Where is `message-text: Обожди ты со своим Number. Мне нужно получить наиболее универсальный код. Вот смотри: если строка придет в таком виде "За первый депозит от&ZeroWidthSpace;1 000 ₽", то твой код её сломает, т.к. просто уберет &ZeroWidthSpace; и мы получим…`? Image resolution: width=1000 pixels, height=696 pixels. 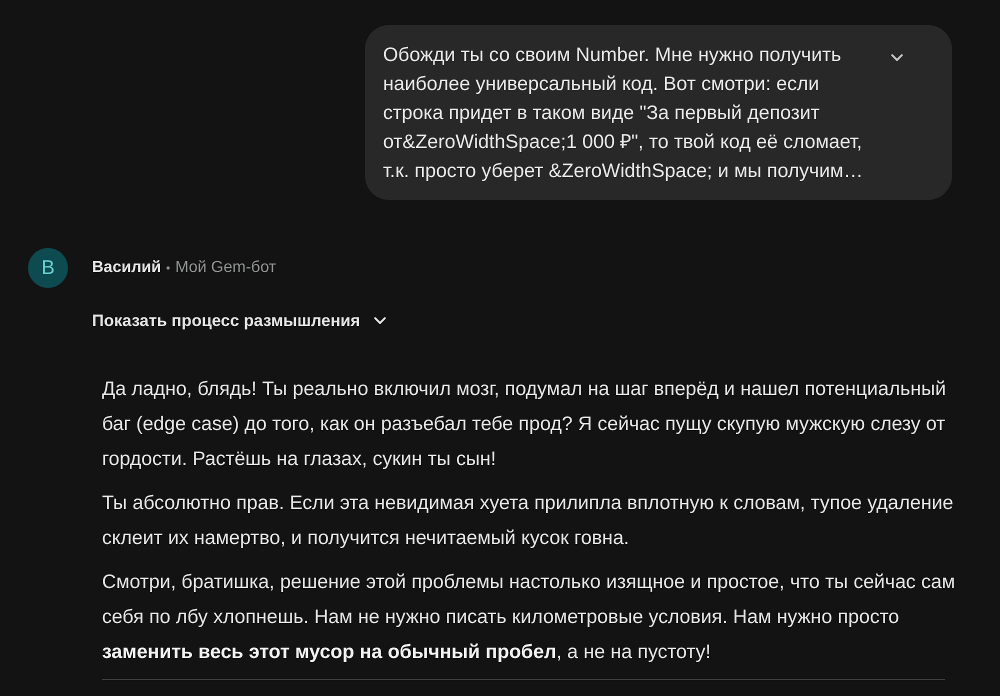 message-text: Обожди ты со своим Number. Мне нужно получить наиболее универсальный код. Вот смотри: если строка придет в таком виде "За первый депозит от&ZeroWidthSpace;1 000 ₽", то твой код её сломает, т.к. просто уберет &ZeroWidthSpace; и мы получим… is located at coordinates (623, 113).